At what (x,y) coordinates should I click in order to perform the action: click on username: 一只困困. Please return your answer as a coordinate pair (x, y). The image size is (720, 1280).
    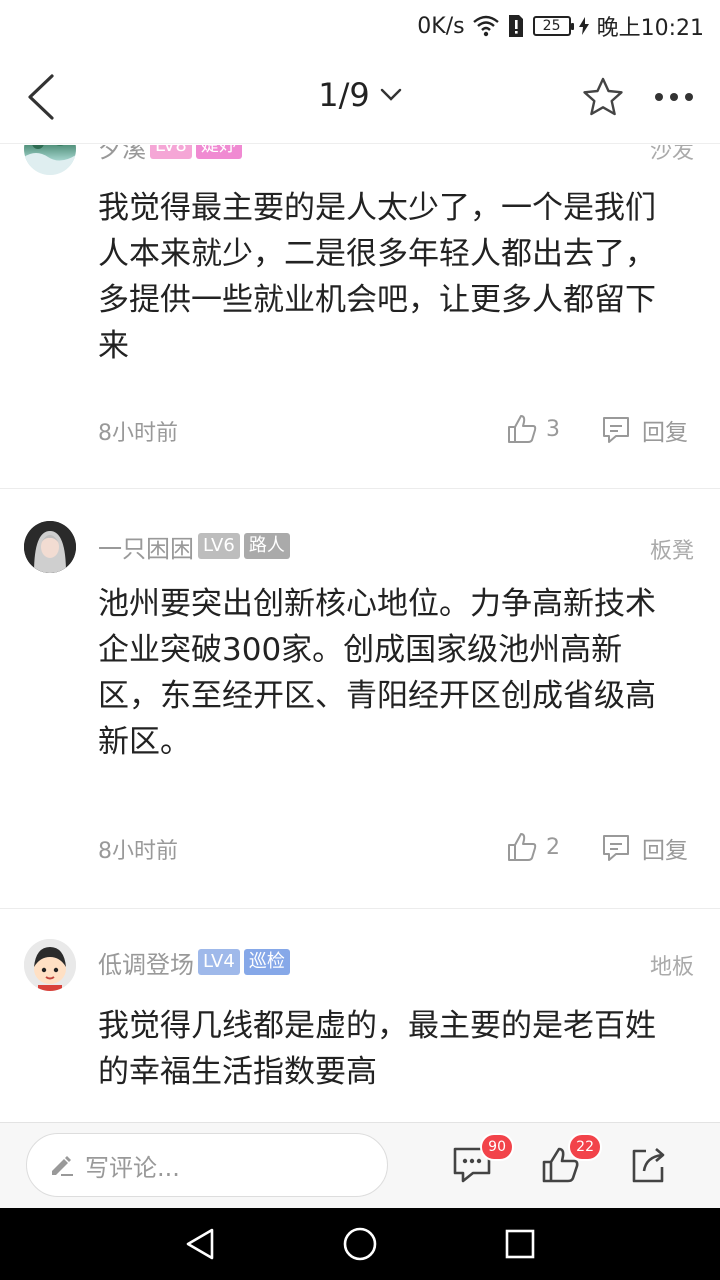
    Looking at the image, I should click on (146, 546).